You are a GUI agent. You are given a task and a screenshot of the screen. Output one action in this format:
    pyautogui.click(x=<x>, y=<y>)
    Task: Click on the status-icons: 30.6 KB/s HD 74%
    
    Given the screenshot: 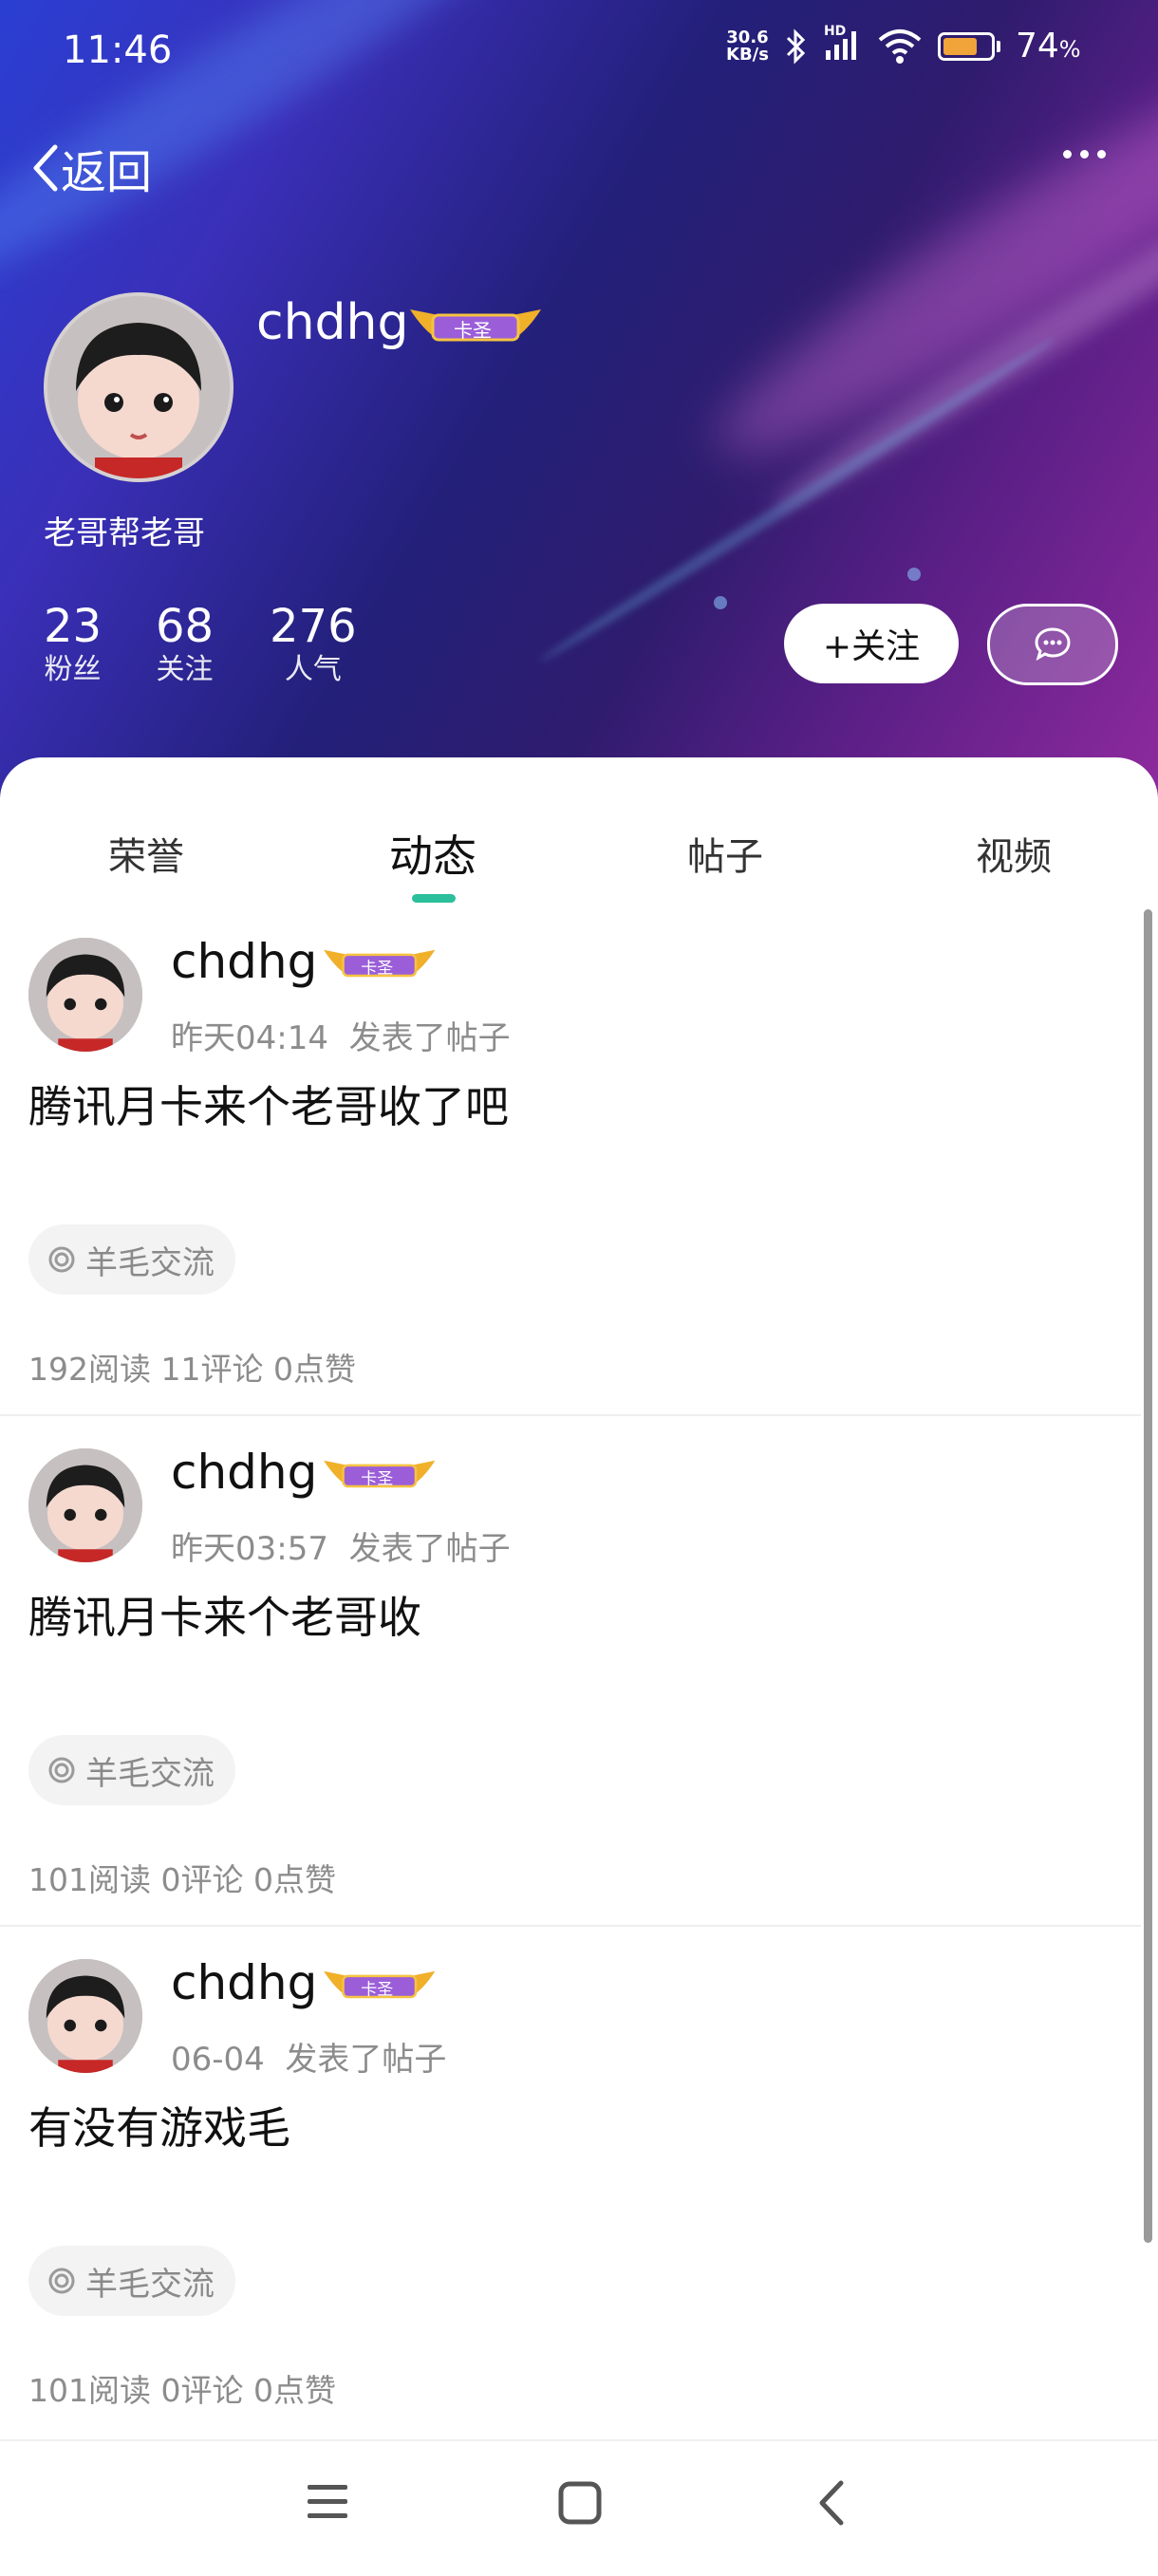 What is the action you would take?
    pyautogui.click(x=903, y=45)
    